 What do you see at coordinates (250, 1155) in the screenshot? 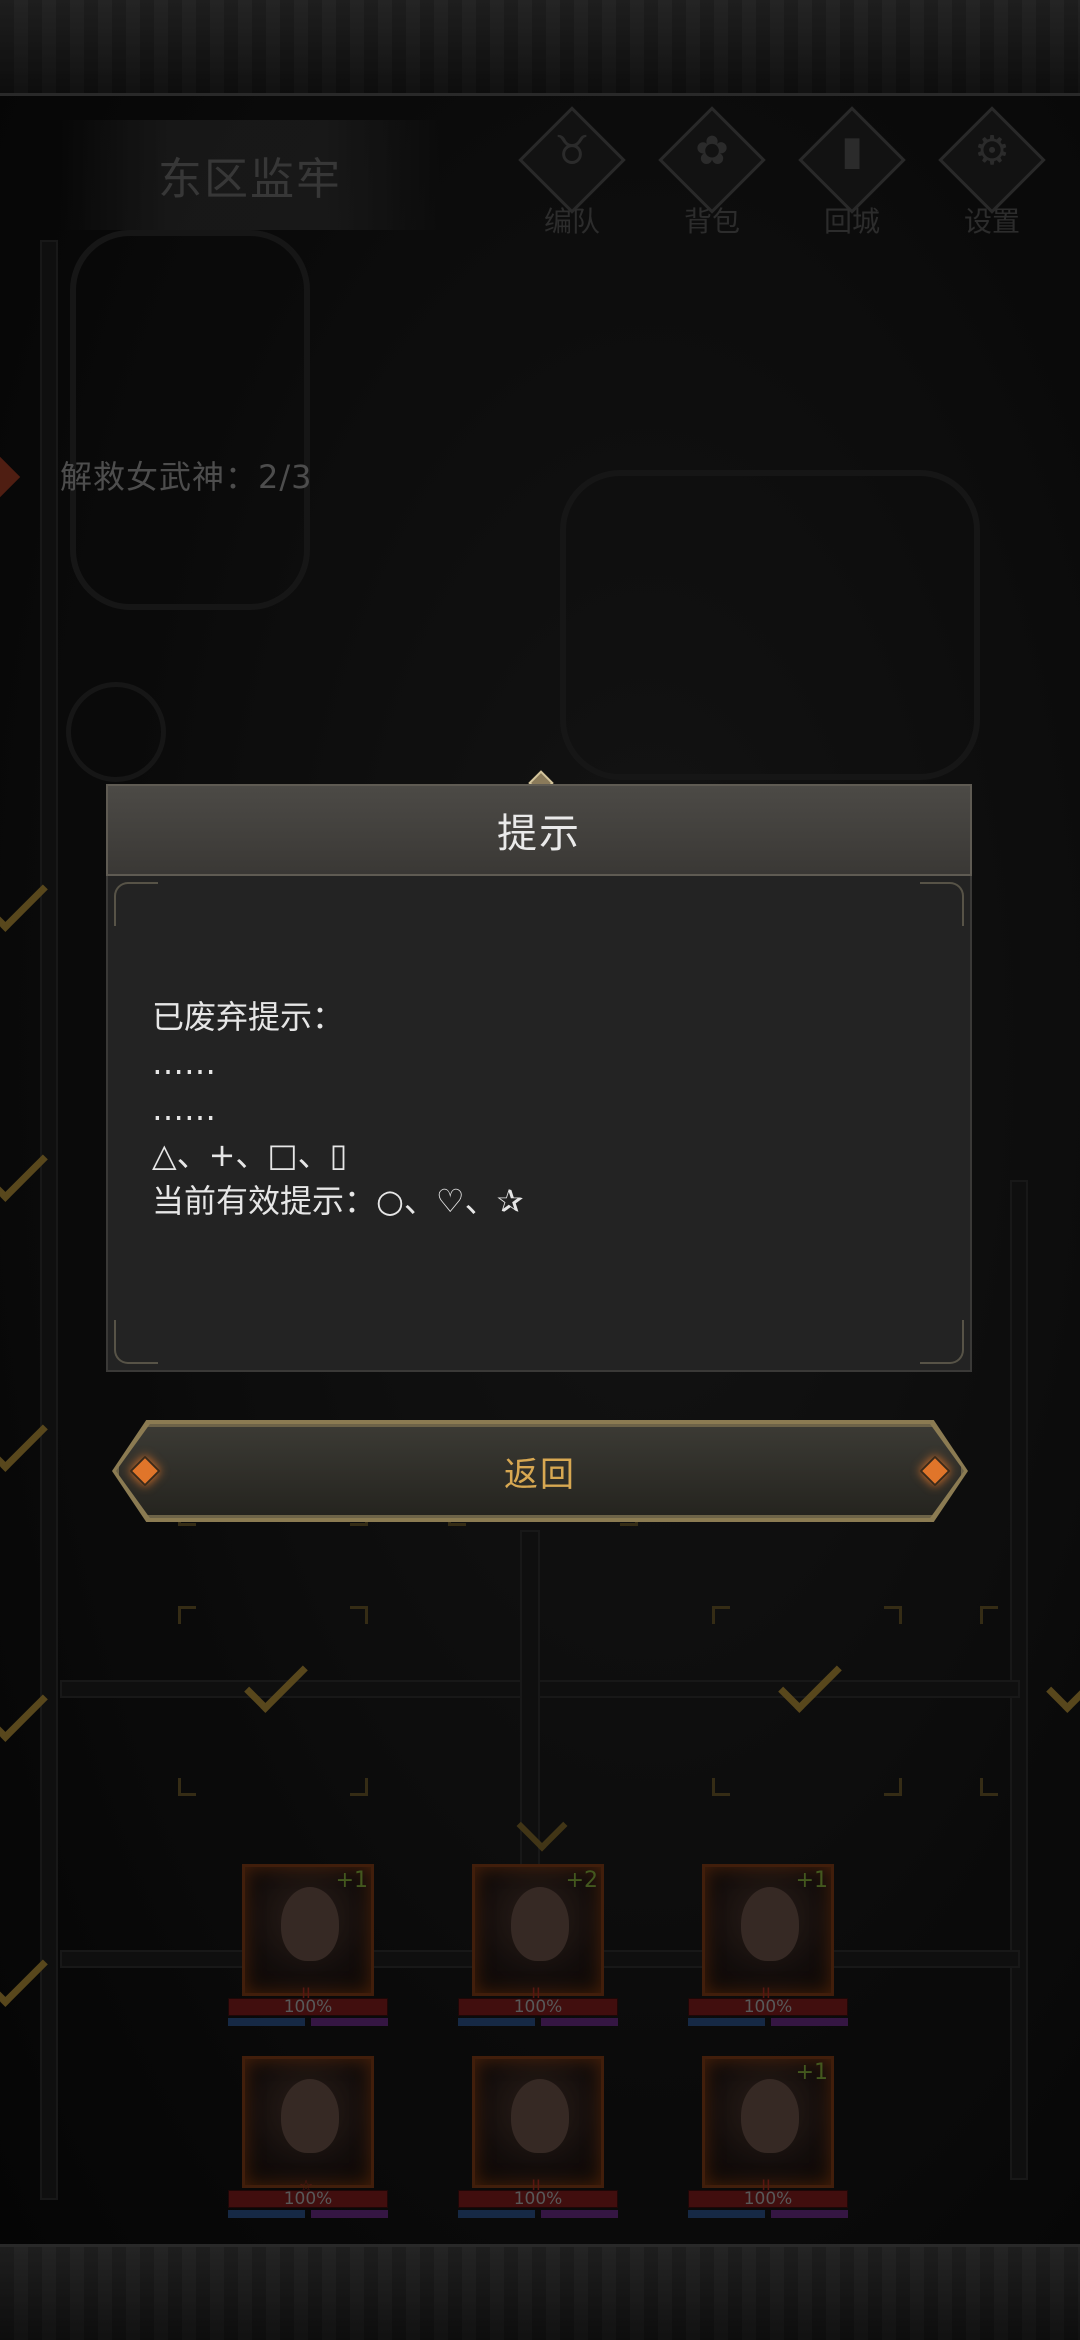
I see `deprecated-hint-symbols: △、+、□、▯` at bounding box center [250, 1155].